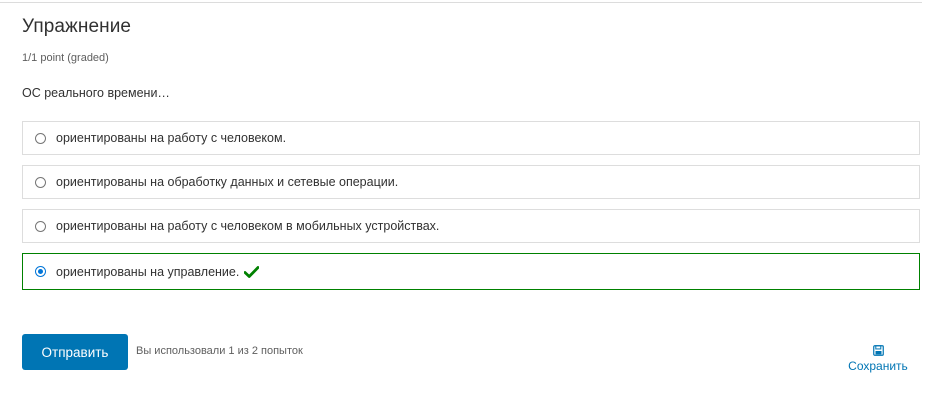  I want to click on choice-option-1: ориентированы на работу с человеком., so click(471, 138).